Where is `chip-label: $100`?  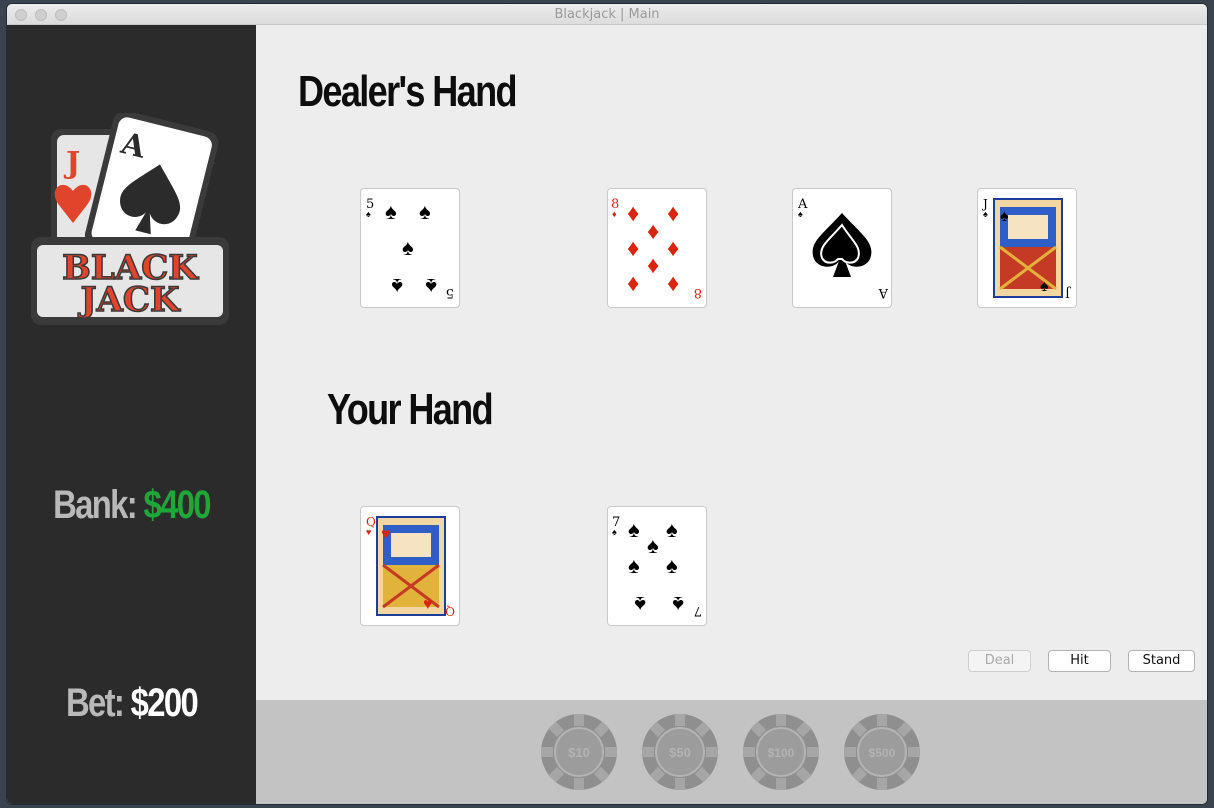
chip-label: $100 is located at coordinates (781, 753).